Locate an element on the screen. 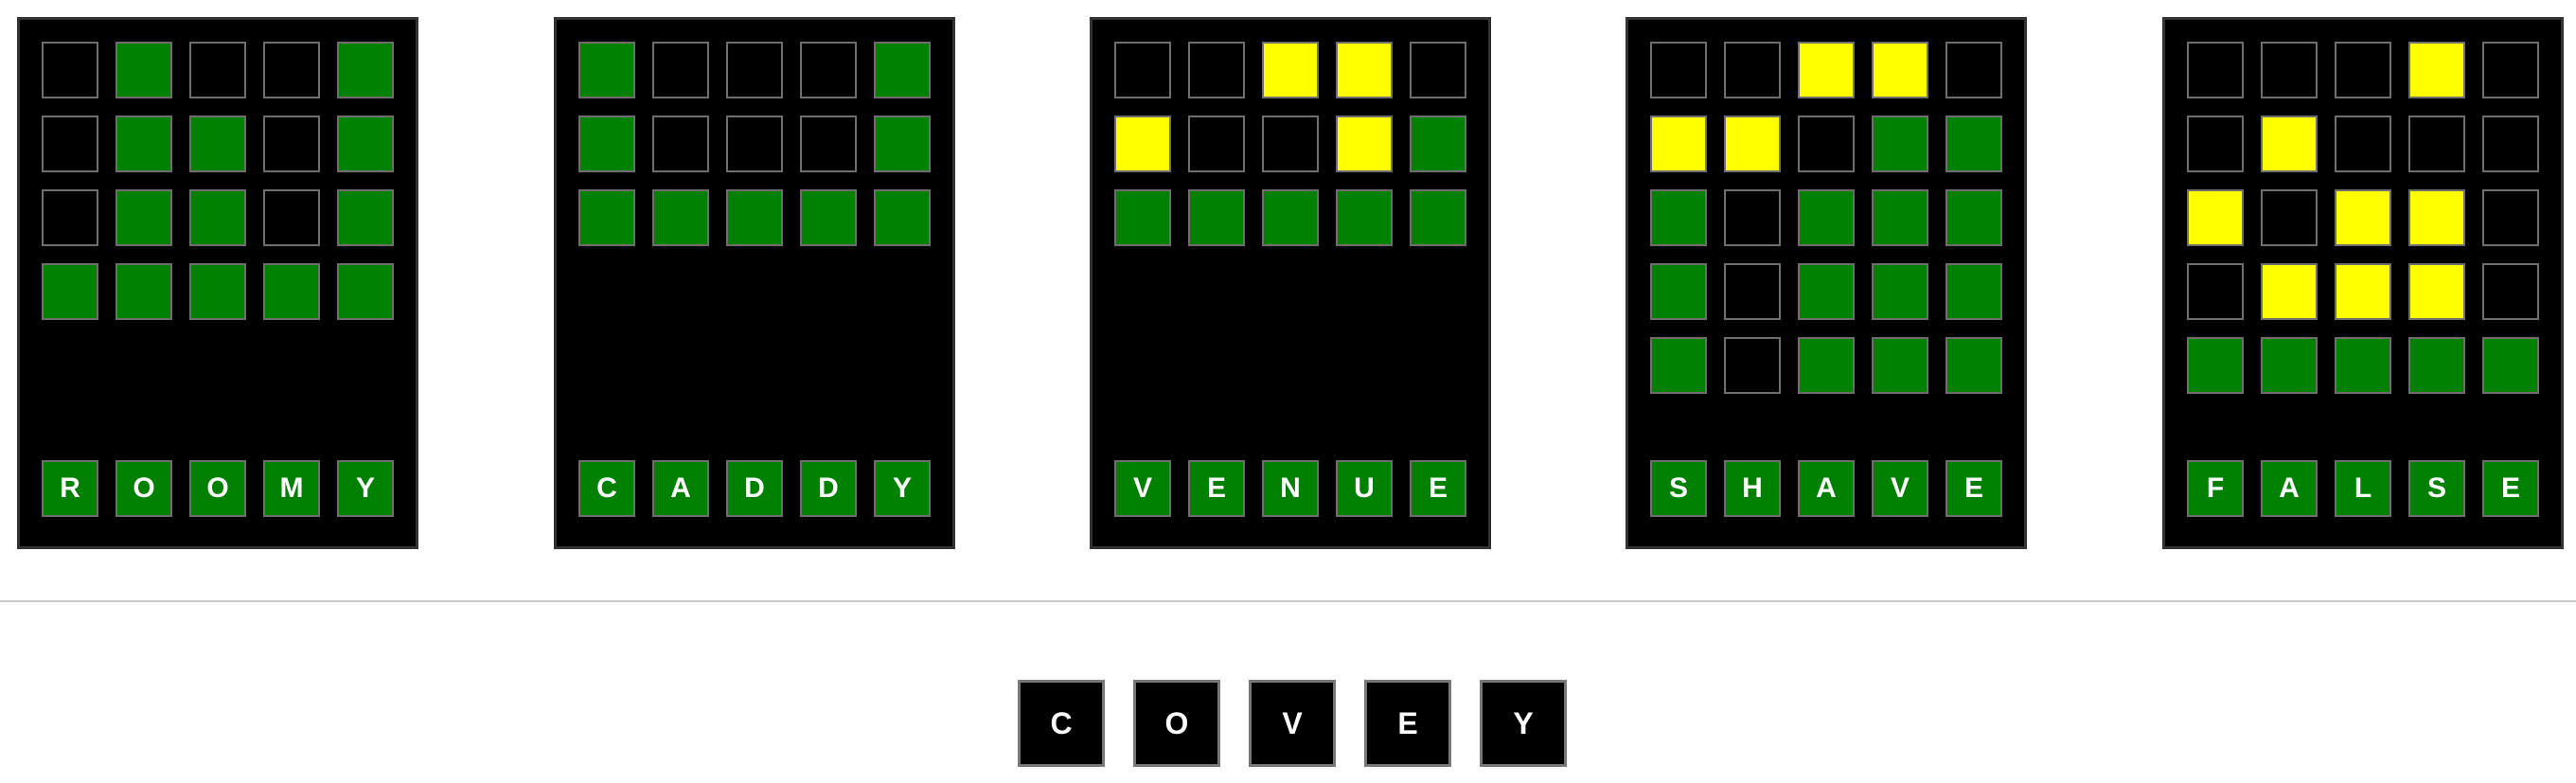 The image size is (2576, 783). answer-letter: Y is located at coordinates (903, 488).